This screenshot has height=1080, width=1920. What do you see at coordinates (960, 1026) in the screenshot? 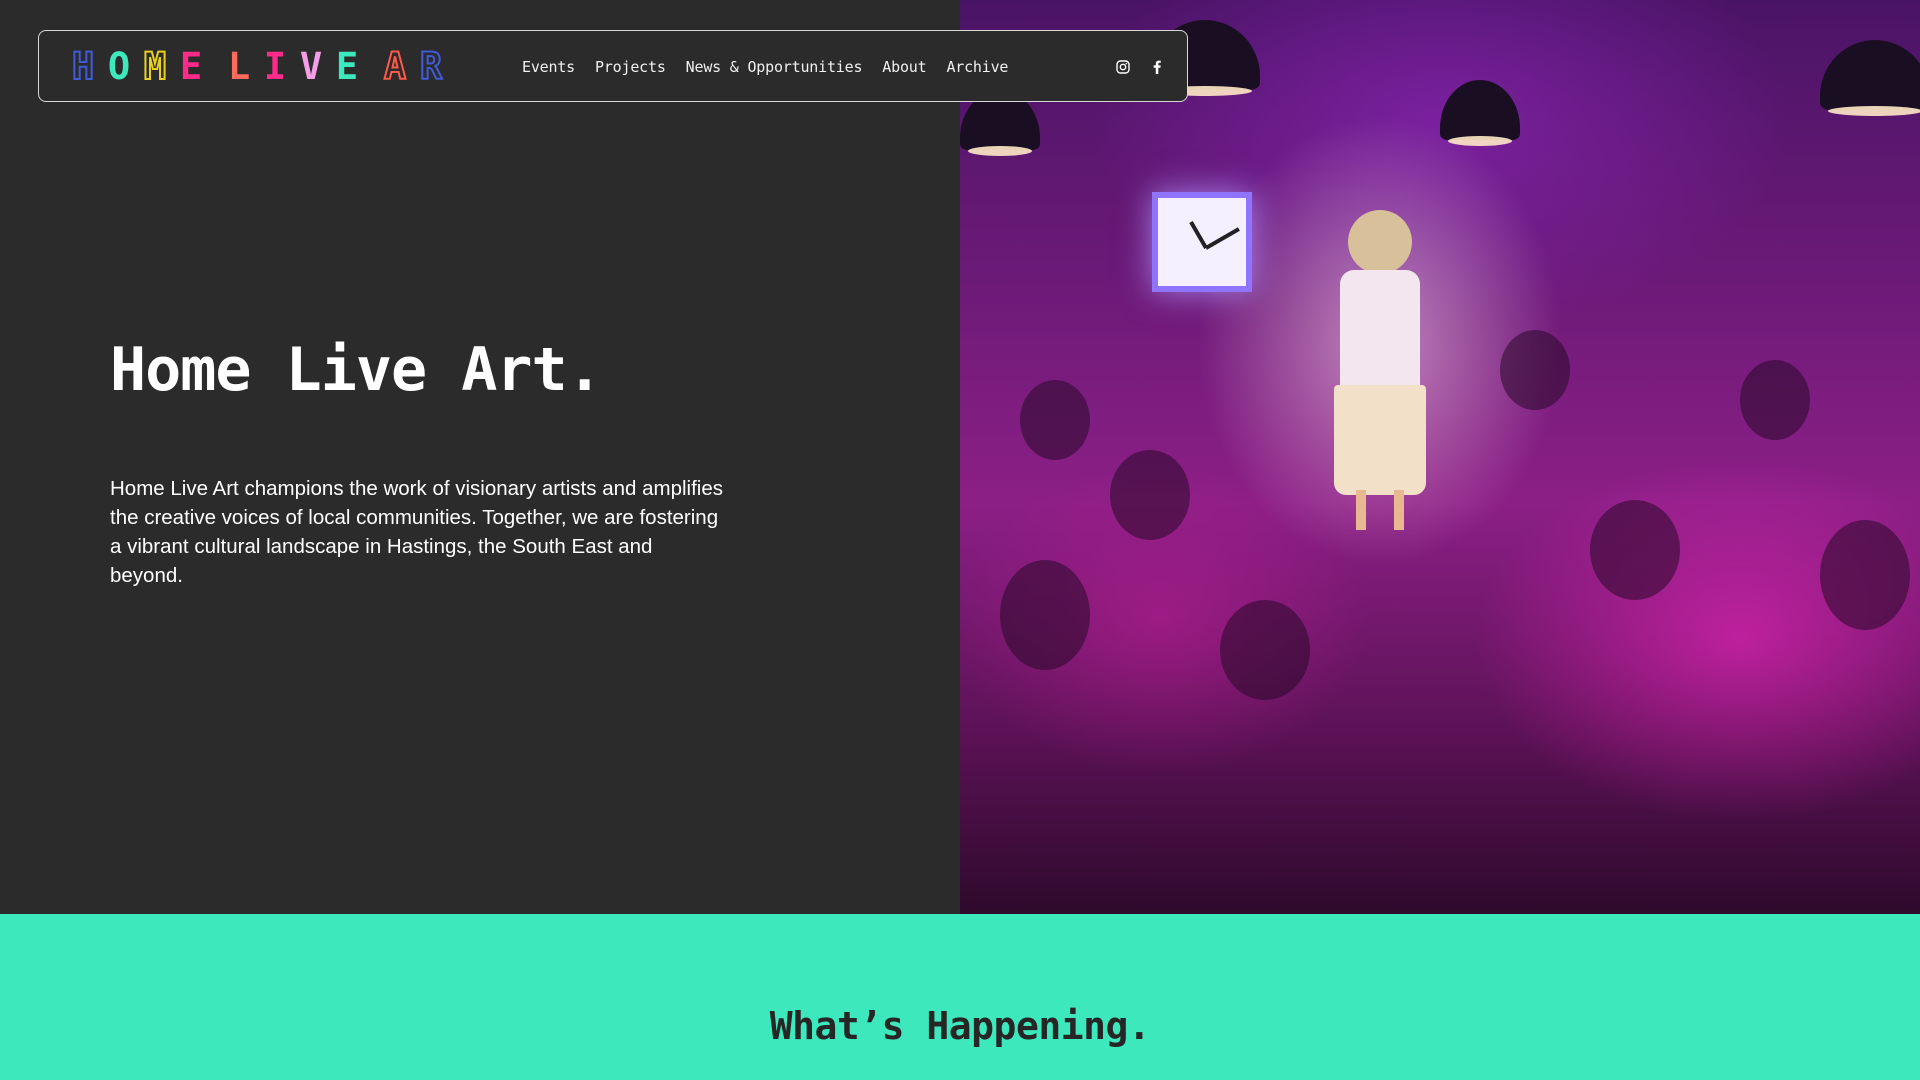
I see `section-title: What’s Happening.` at bounding box center [960, 1026].